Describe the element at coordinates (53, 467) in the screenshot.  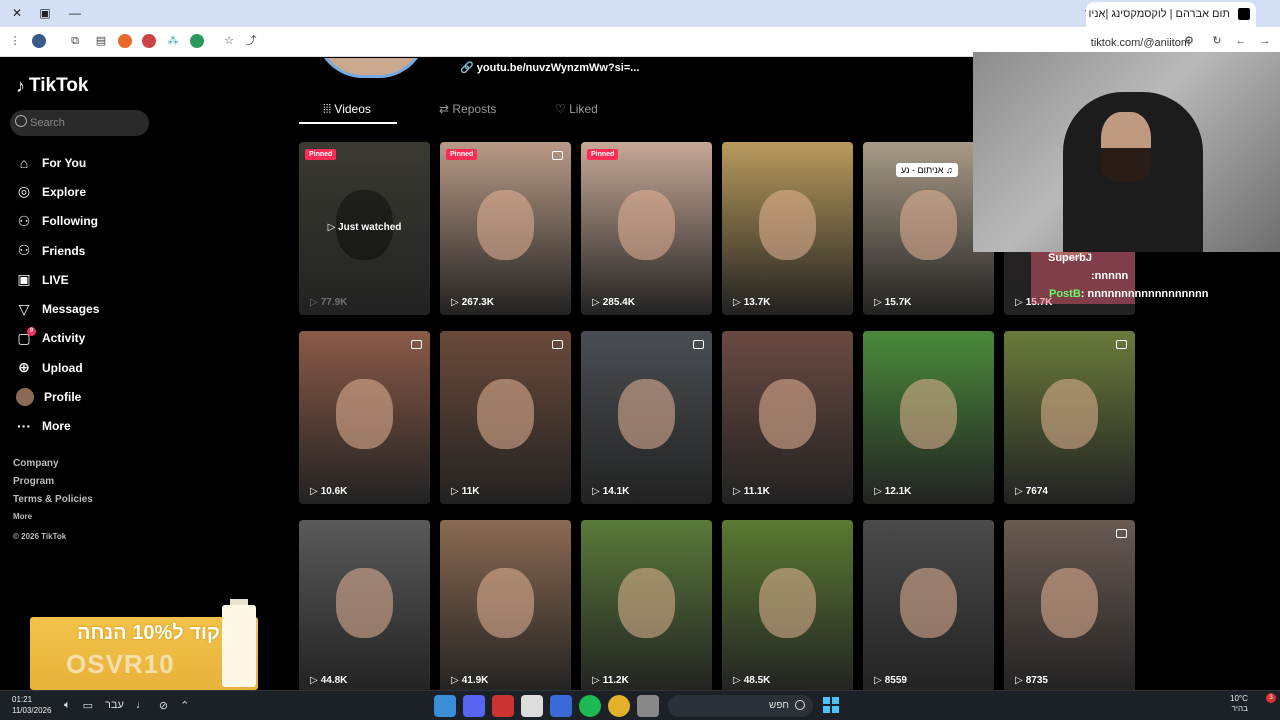
I see `footer-company: Company` at that location.